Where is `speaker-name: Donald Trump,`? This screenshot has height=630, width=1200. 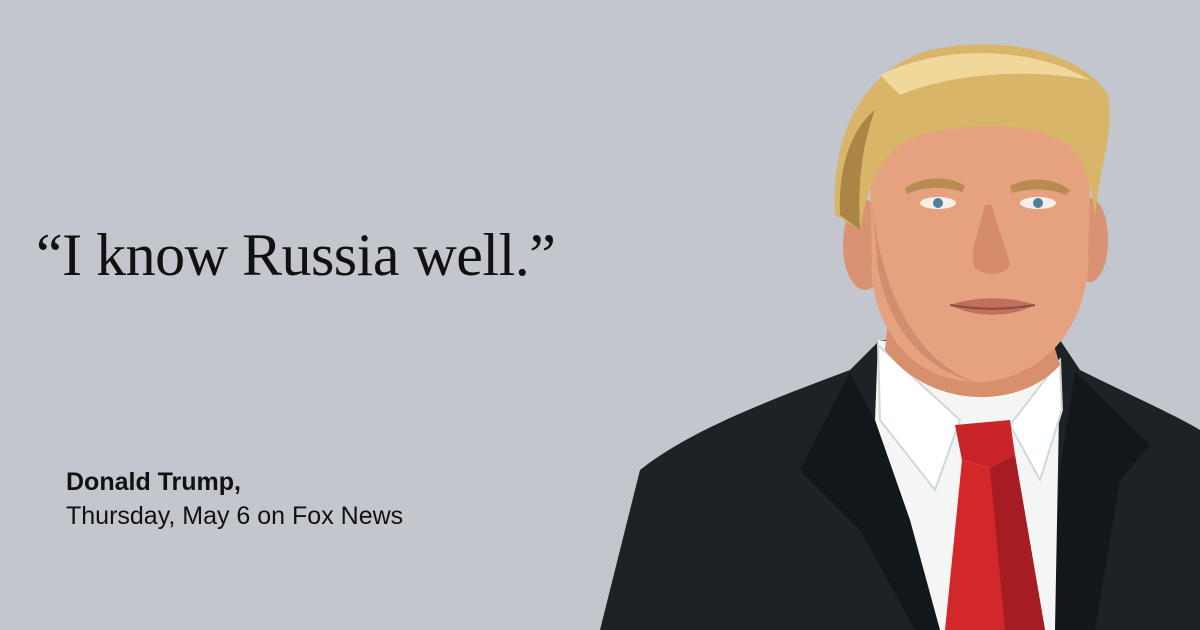
speaker-name: Donald Trump, is located at coordinates (153, 482).